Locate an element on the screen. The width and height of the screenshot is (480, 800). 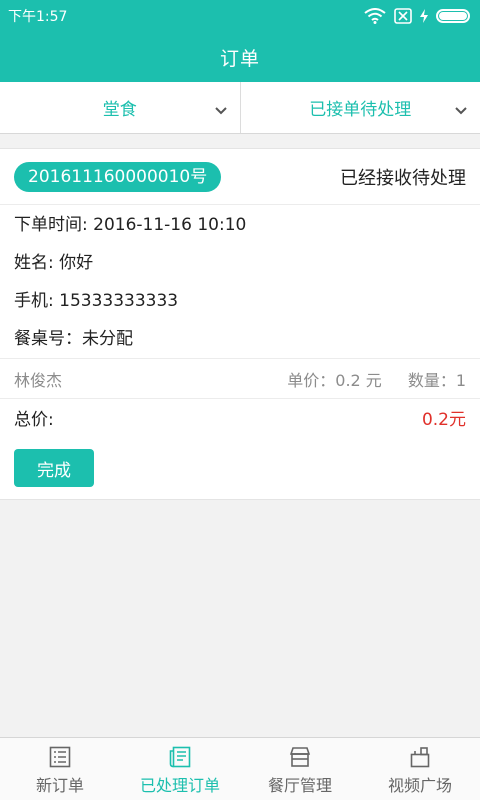
tab-processed-orders-label: 已处理订单 is located at coordinates (179, 785).